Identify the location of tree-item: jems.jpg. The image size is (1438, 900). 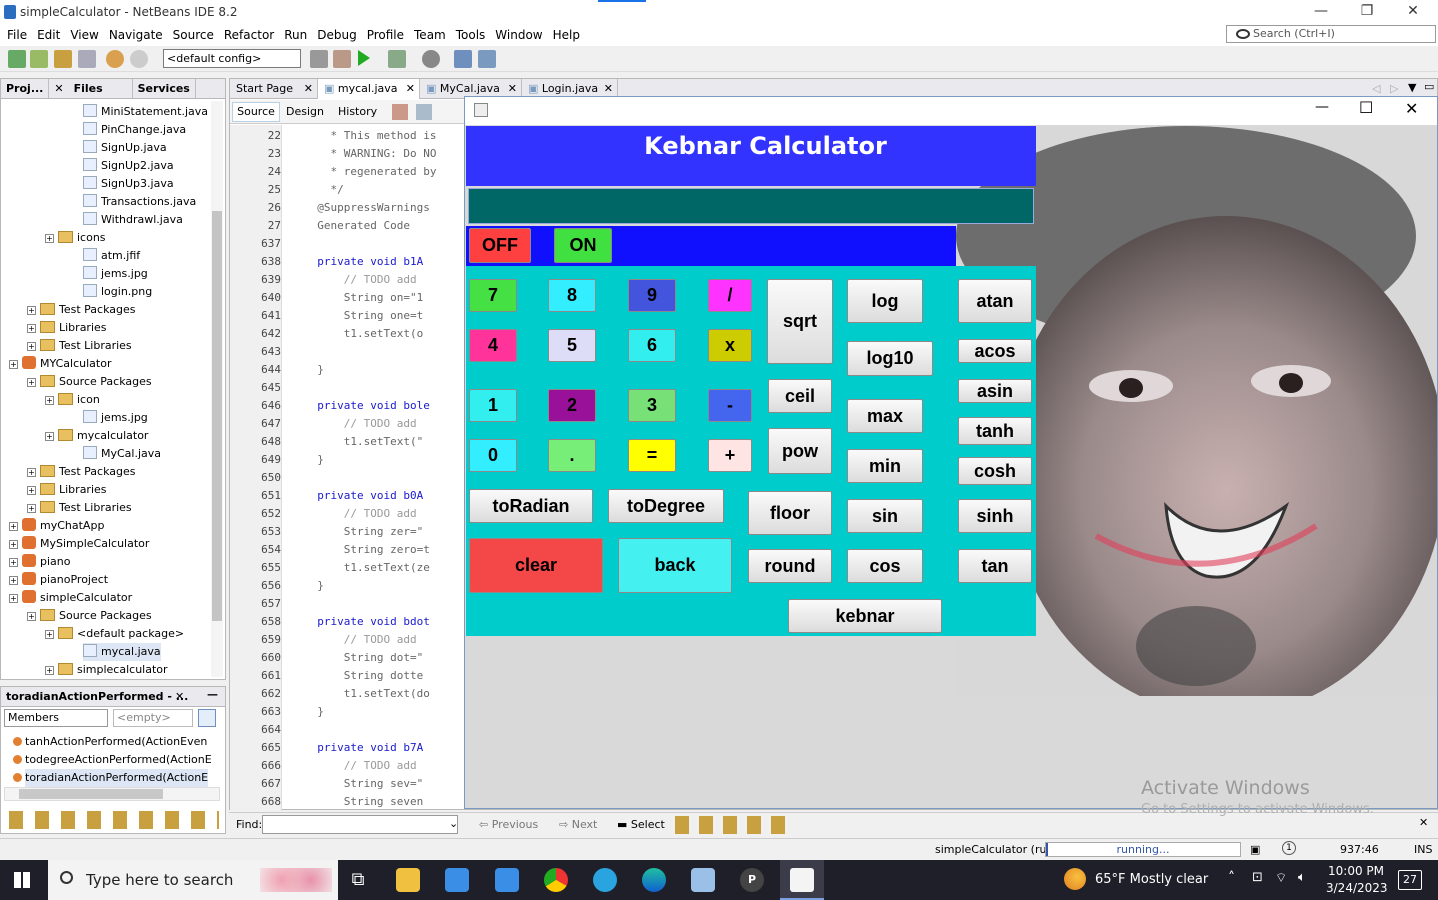
(115, 274).